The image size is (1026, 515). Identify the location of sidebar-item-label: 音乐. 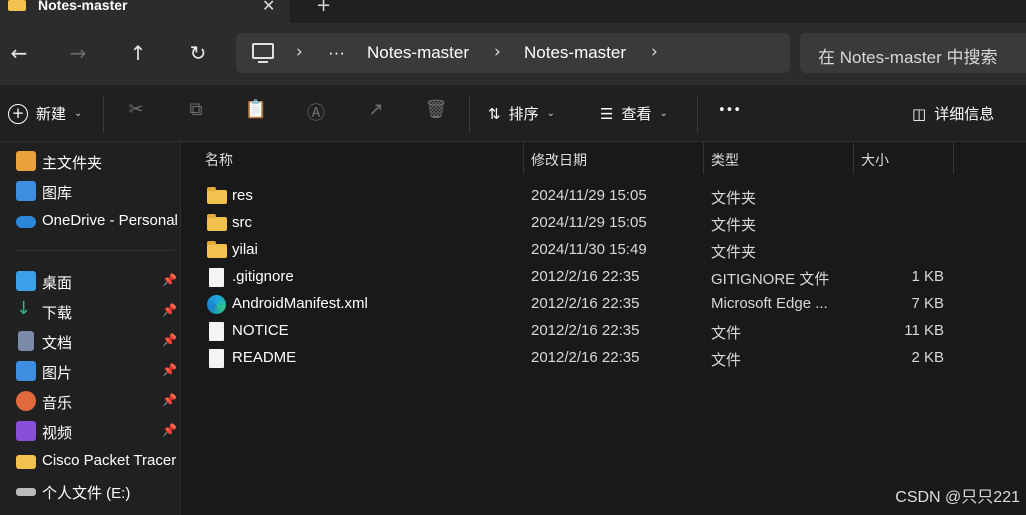
(57, 403).